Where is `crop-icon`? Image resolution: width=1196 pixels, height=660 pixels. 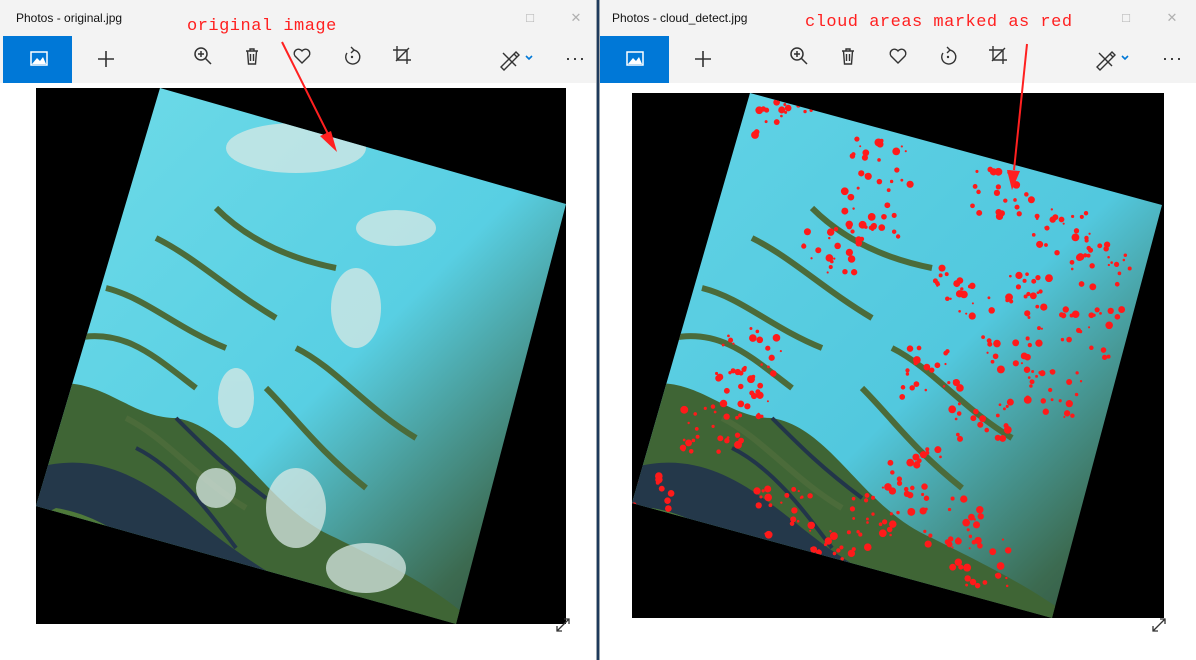 crop-icon is located at coordinates (998, 55).